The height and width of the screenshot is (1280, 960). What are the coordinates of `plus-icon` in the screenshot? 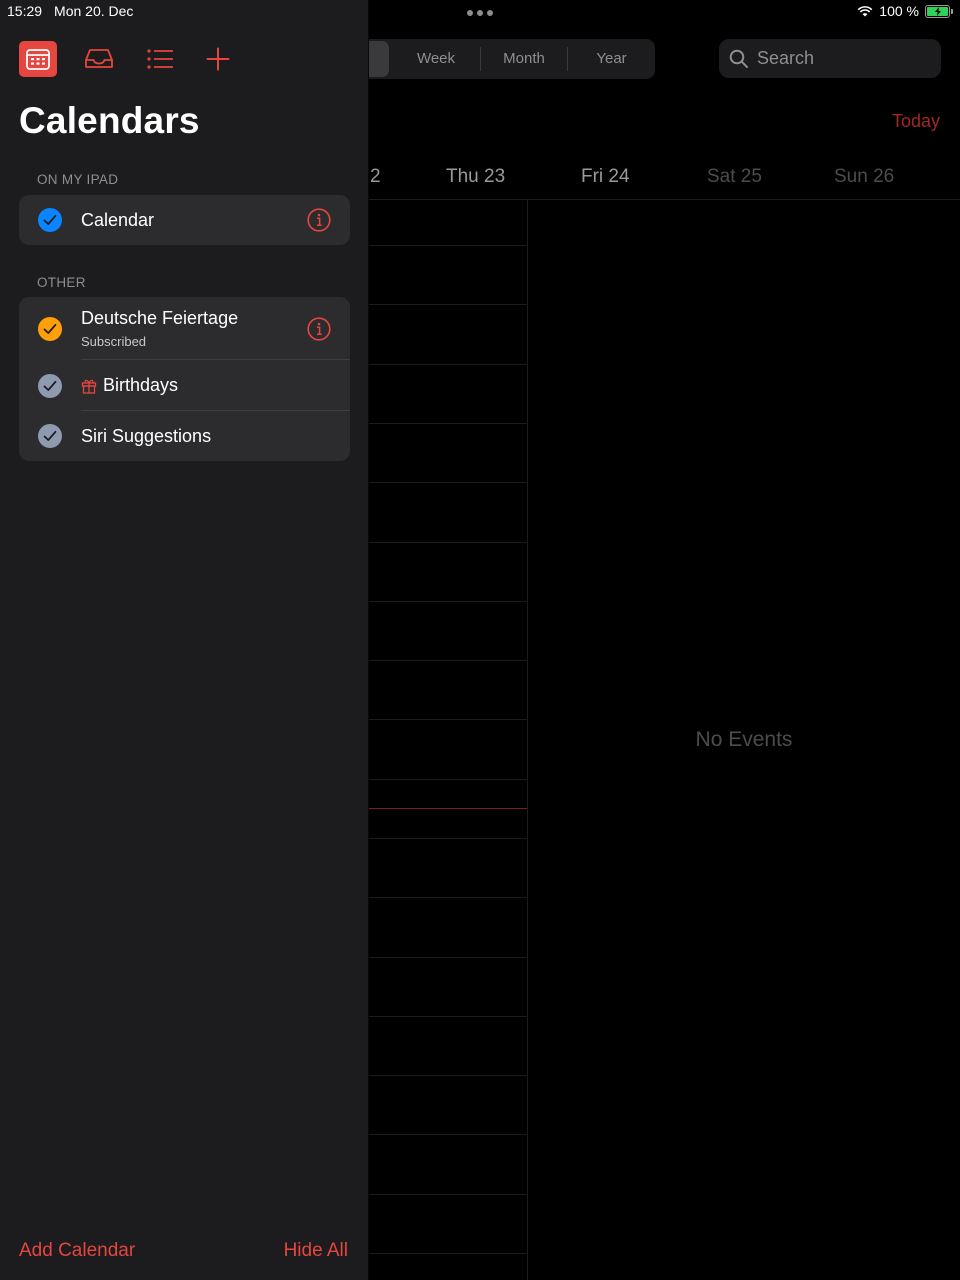 It's located at (218, 59).